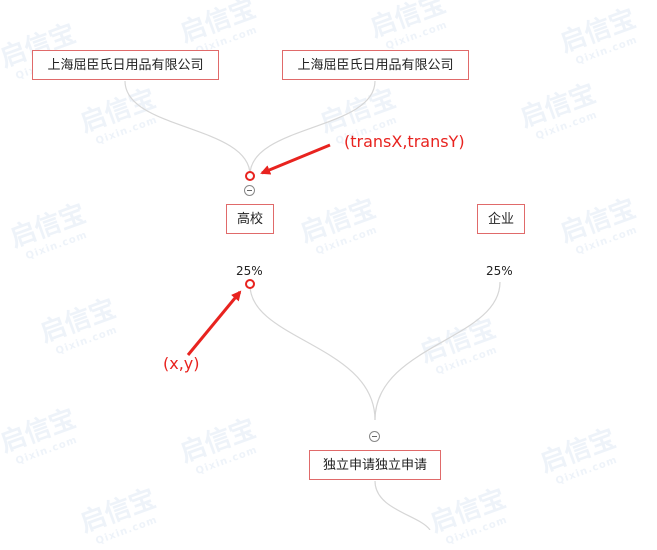  I want to click on annotation-trans-label: (transX,transY), so click(404, 141).